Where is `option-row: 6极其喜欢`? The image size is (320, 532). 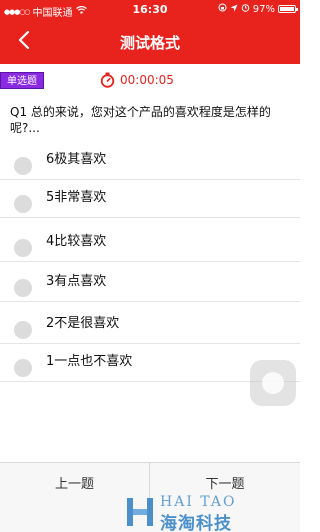 option-row: 6极其喜欢 is located at coordinates (150, 161).